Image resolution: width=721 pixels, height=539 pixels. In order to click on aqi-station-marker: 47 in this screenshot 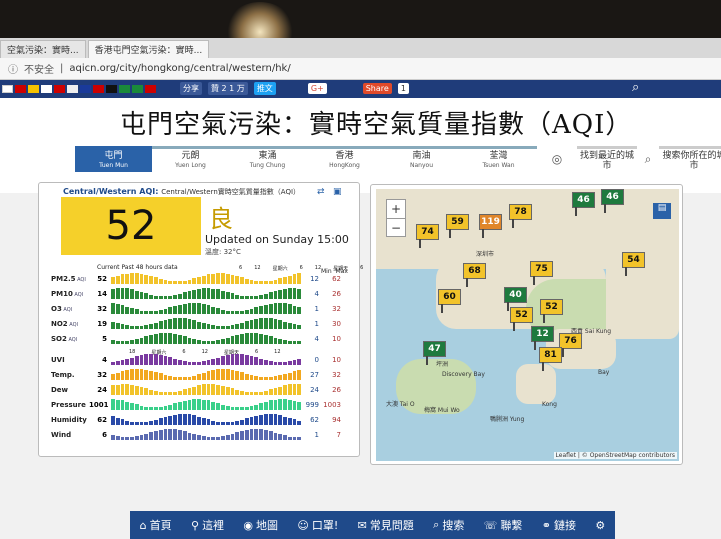, I will do `click(434, 353)`.